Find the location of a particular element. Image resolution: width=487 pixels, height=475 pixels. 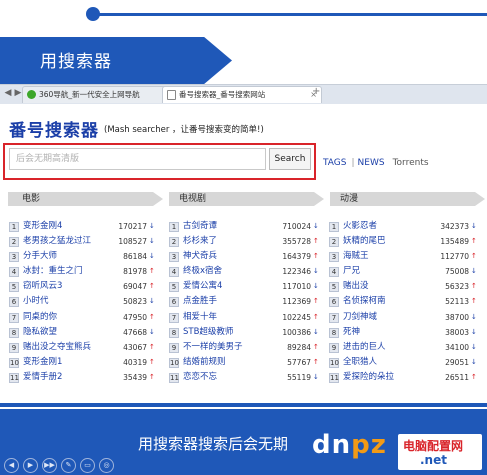

item-title-link: 杉杉来了 is located at coordinates (200, 241).